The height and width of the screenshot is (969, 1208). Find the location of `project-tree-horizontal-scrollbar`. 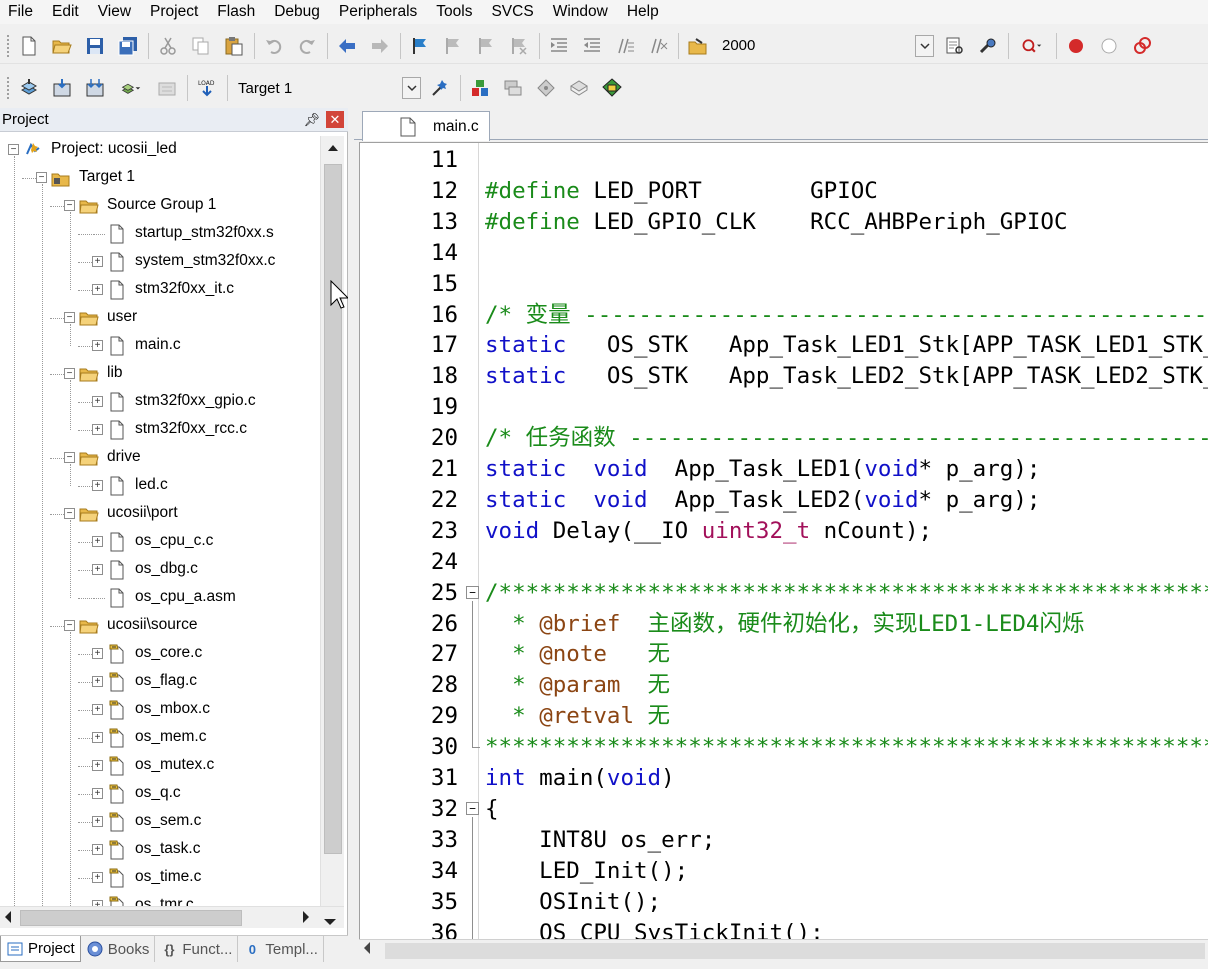

project-tree-horizontal-scrollbar is located at coordinates (172, 917).